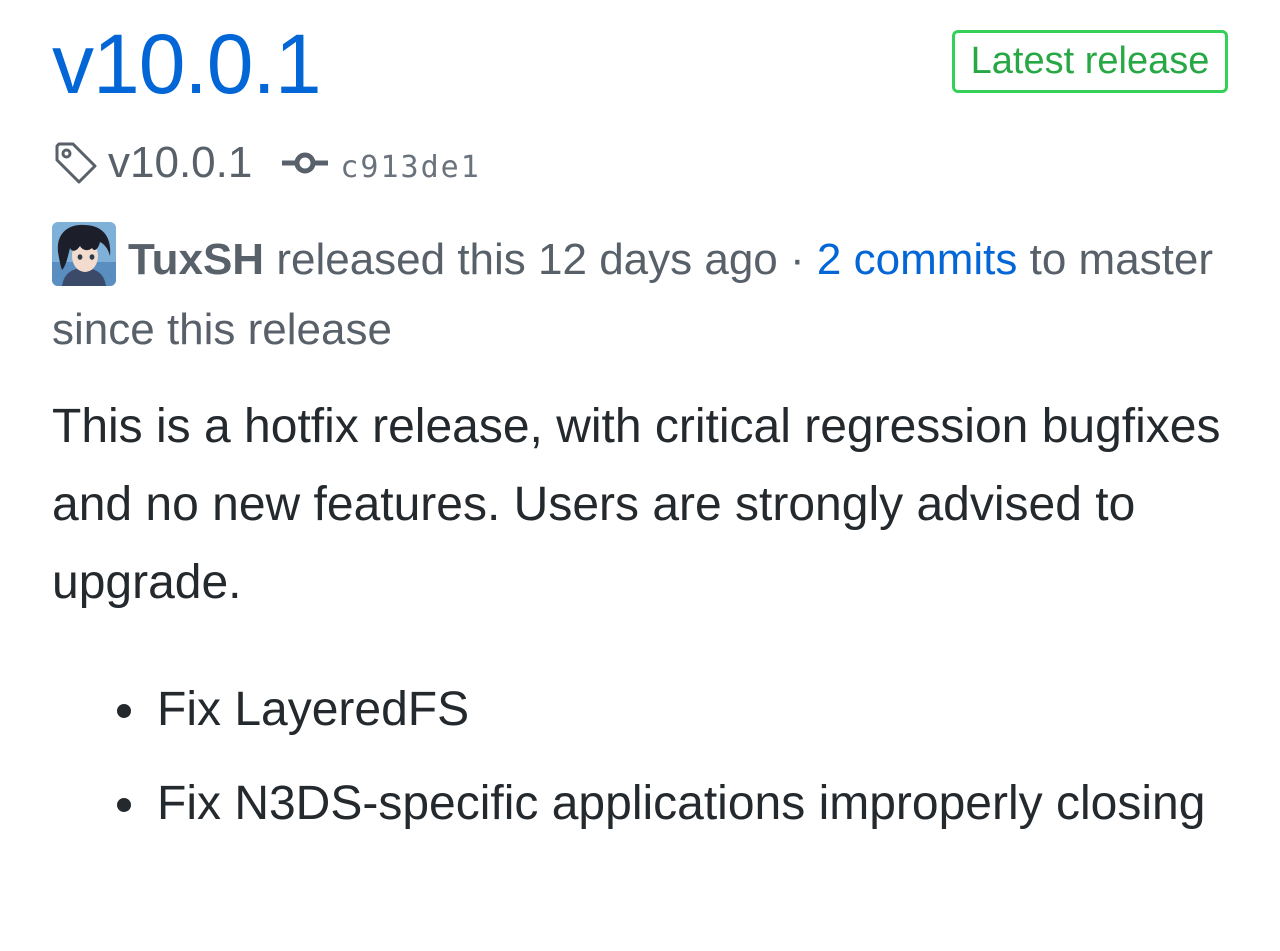  Describe the element at coordinates (291, 163) in the screenshot. I see `git-commit-icon` at that location.